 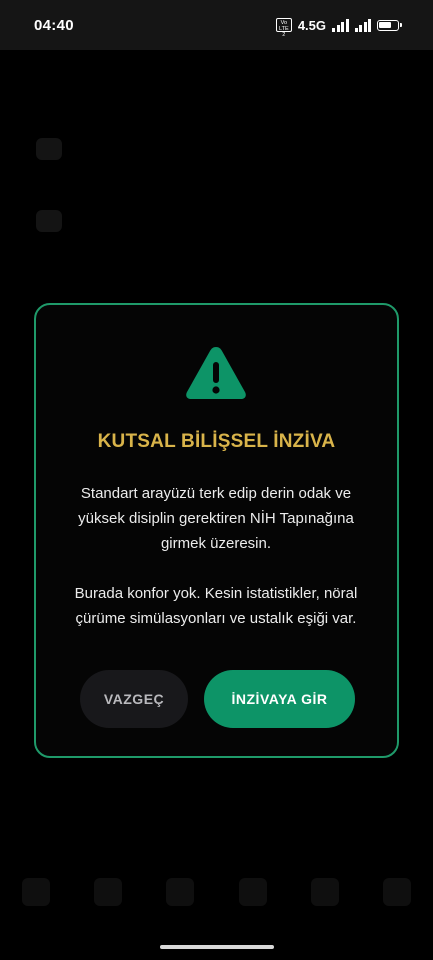 I want to click on battery-icon, so click(x=389, y=25).